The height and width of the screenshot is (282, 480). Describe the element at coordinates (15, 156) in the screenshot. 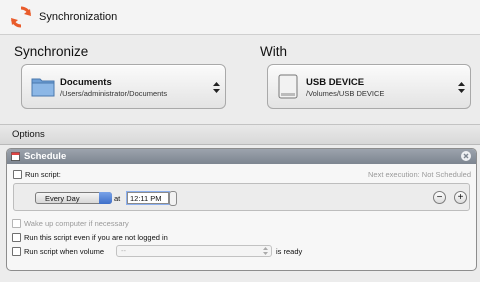

I see `calendar-icon` at that location.